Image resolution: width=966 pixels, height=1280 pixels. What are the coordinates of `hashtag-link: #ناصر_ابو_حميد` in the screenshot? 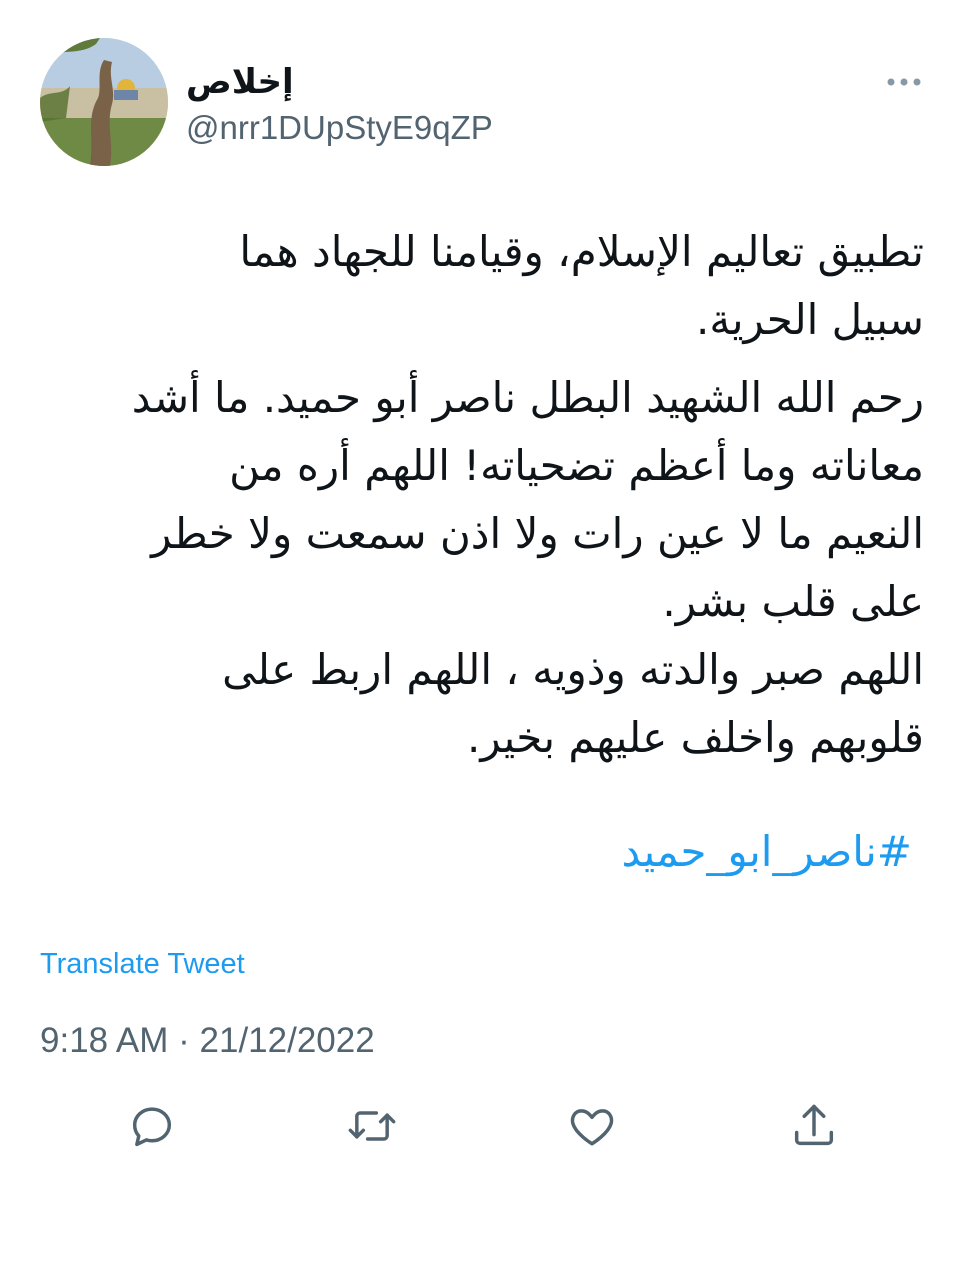 It's located at (766, 852).